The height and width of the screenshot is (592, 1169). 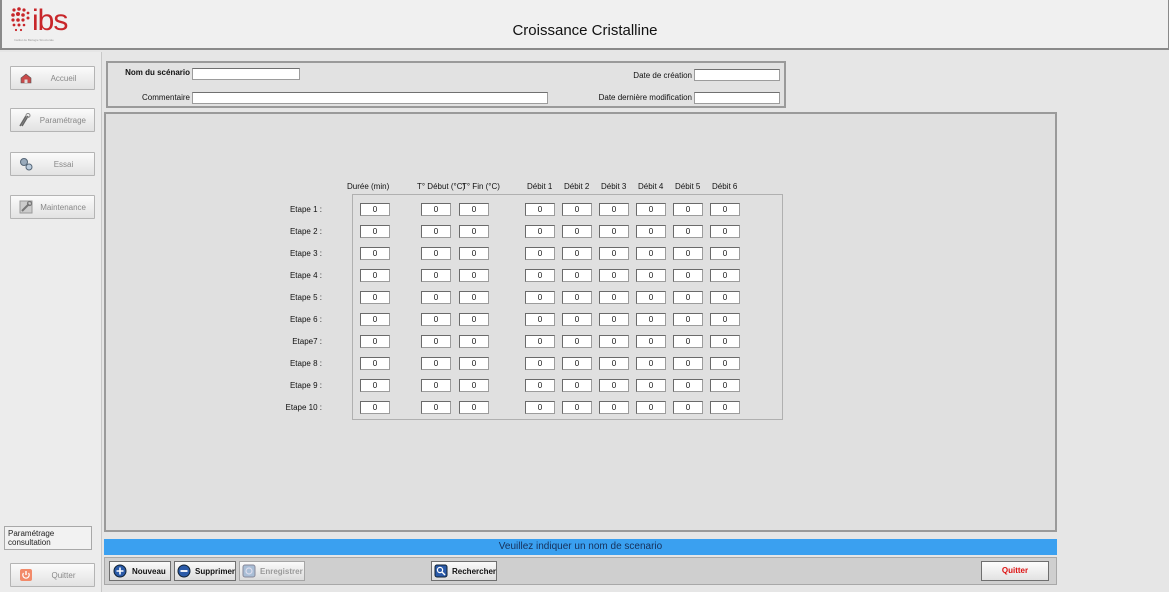 I want to click on delete-button: Supprimer, so click(x=205, y=571).